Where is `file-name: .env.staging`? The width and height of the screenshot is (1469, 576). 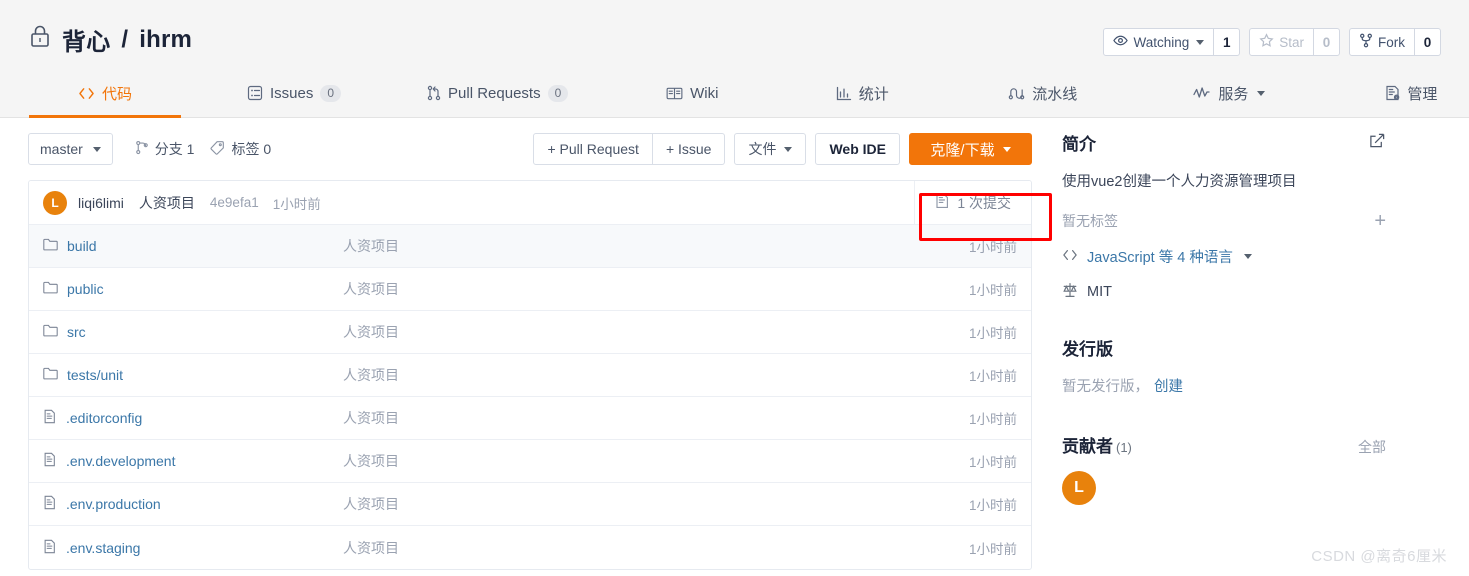
file-name: .env.staging is located at coordinates (103, 547).